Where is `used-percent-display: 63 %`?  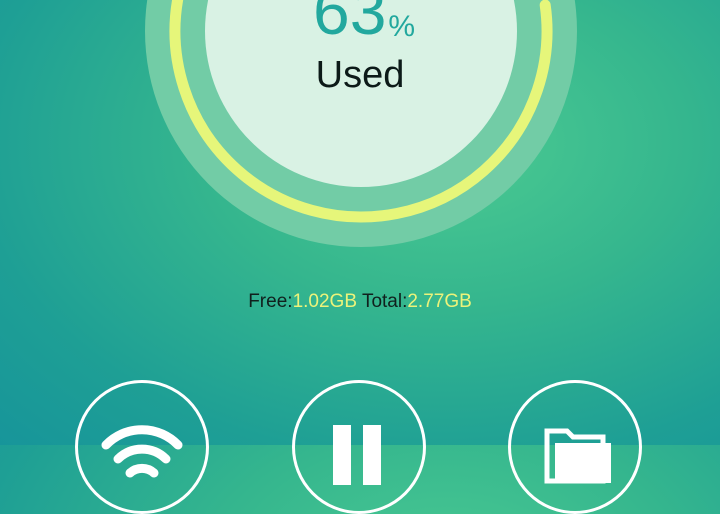
used-percent-display: 63 % is located at coordinates (364, 22).